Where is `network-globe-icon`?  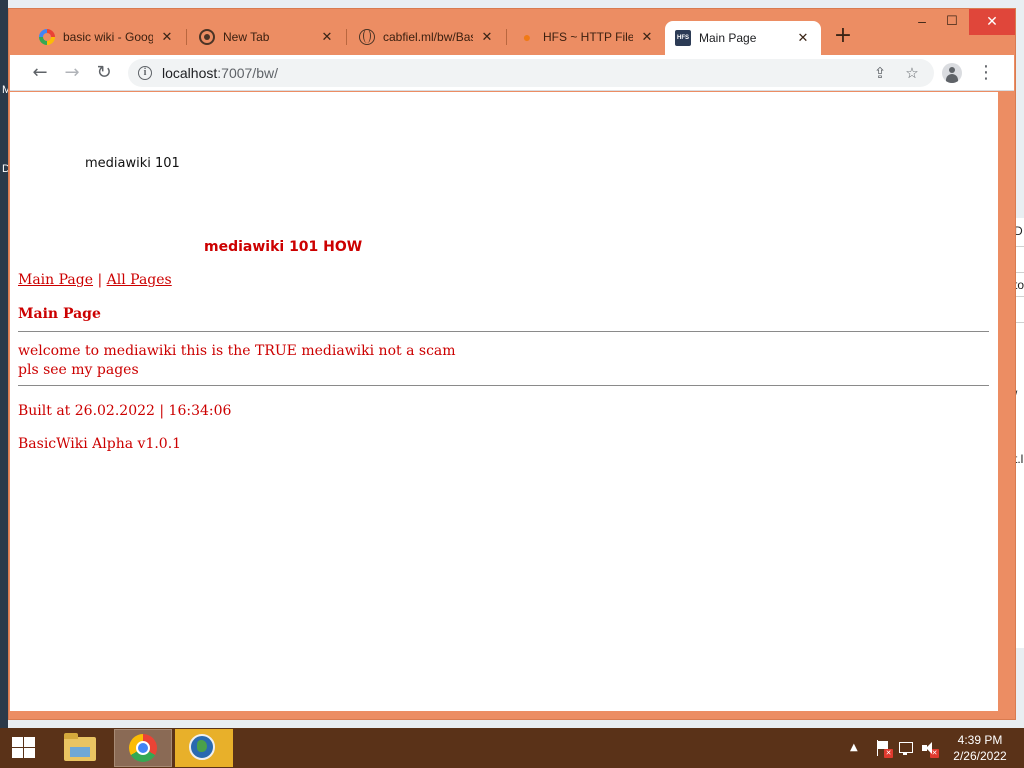
network-globe-icon is located at coordinates (202, 747).